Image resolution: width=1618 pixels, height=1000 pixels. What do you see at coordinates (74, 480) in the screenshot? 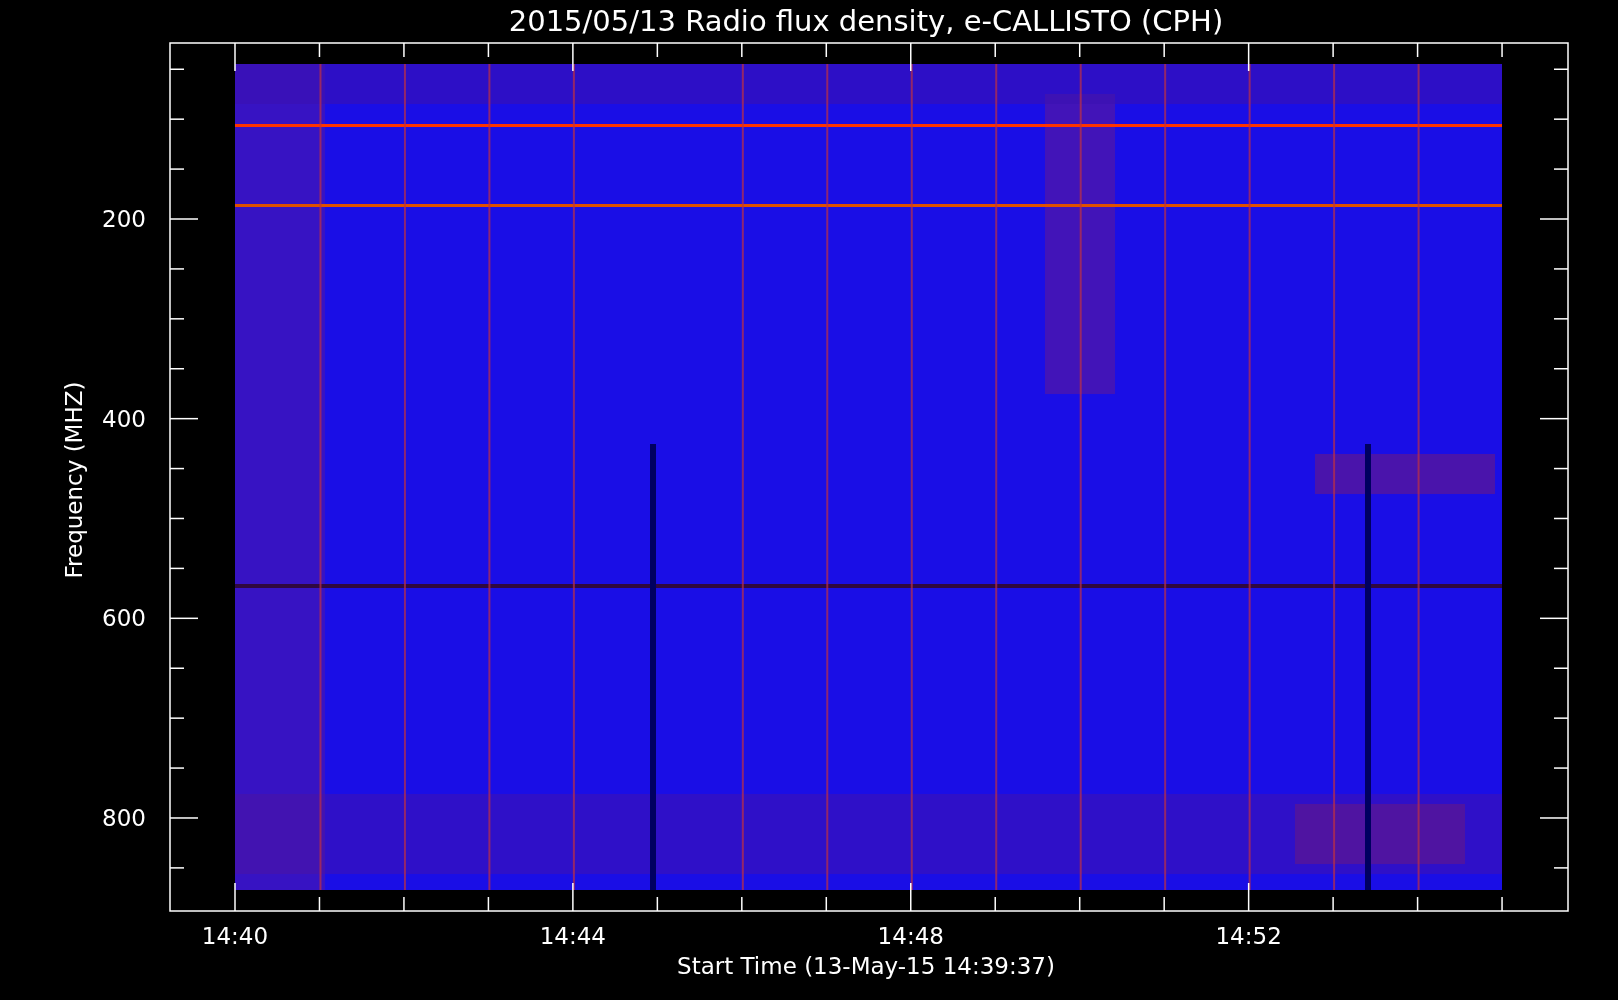
I see `y-axis-label: Frequency (MHZ)` at bounding box center [74, 480].